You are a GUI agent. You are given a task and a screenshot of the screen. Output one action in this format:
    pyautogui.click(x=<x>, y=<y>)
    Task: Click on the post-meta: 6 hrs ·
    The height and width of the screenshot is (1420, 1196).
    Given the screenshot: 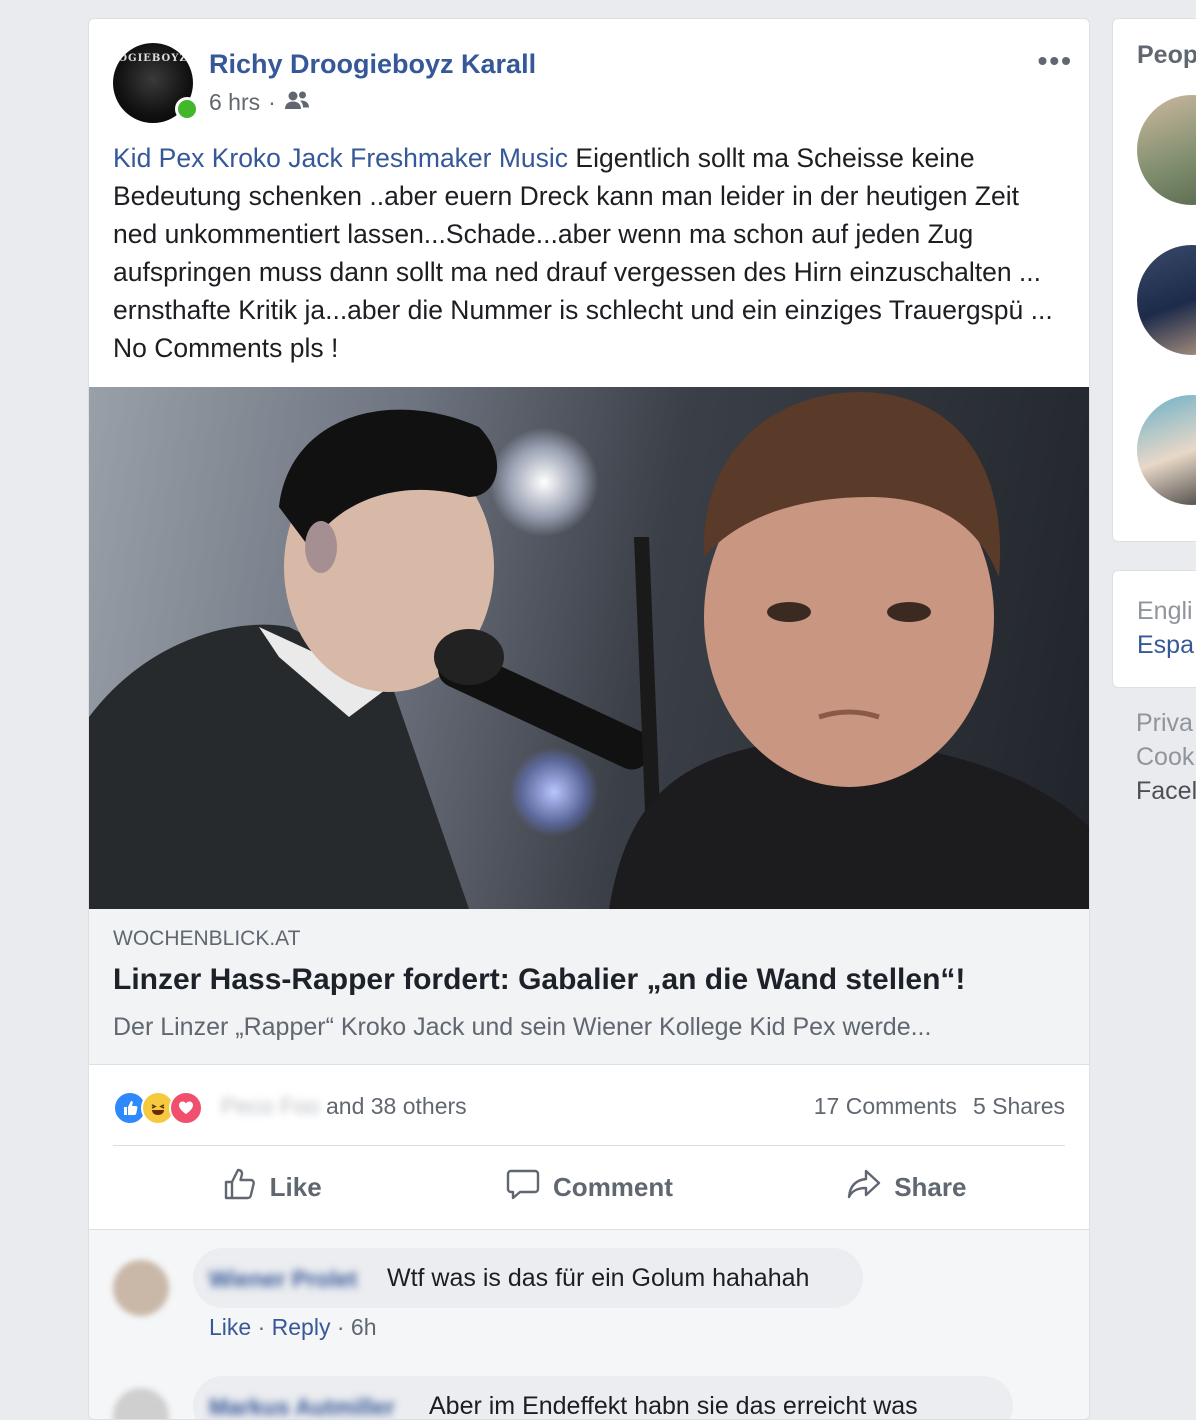 What is the action you would take?
    pyautogui.click(x=259, y=102)
    